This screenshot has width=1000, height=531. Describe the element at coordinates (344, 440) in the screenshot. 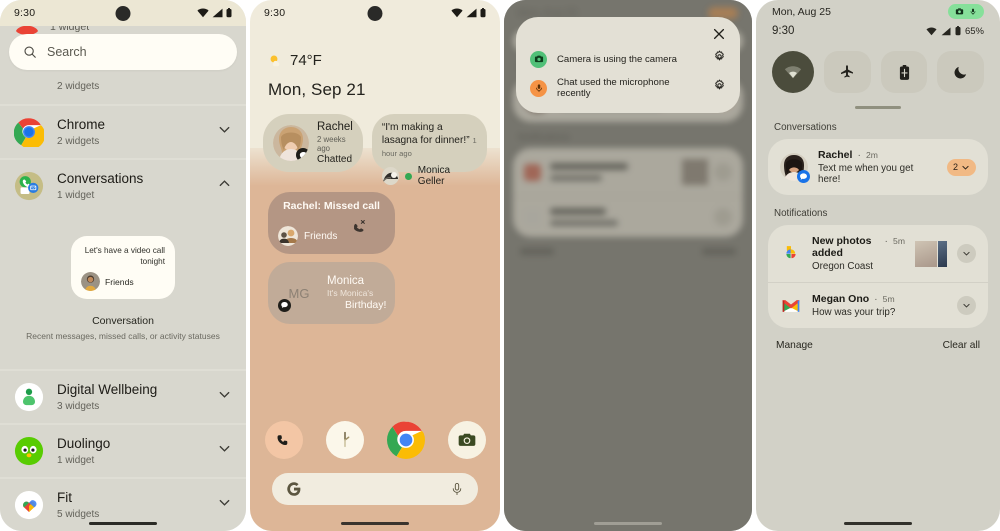

I see `dock-app-clock` at that location.